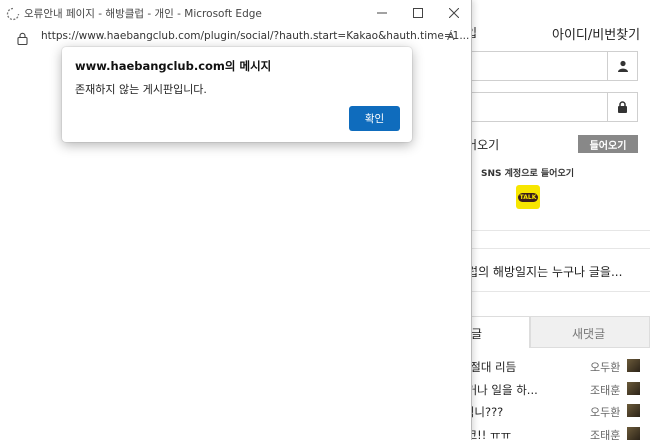  I want to click on kakao-talk-icon: TALK, so click(528, 197).